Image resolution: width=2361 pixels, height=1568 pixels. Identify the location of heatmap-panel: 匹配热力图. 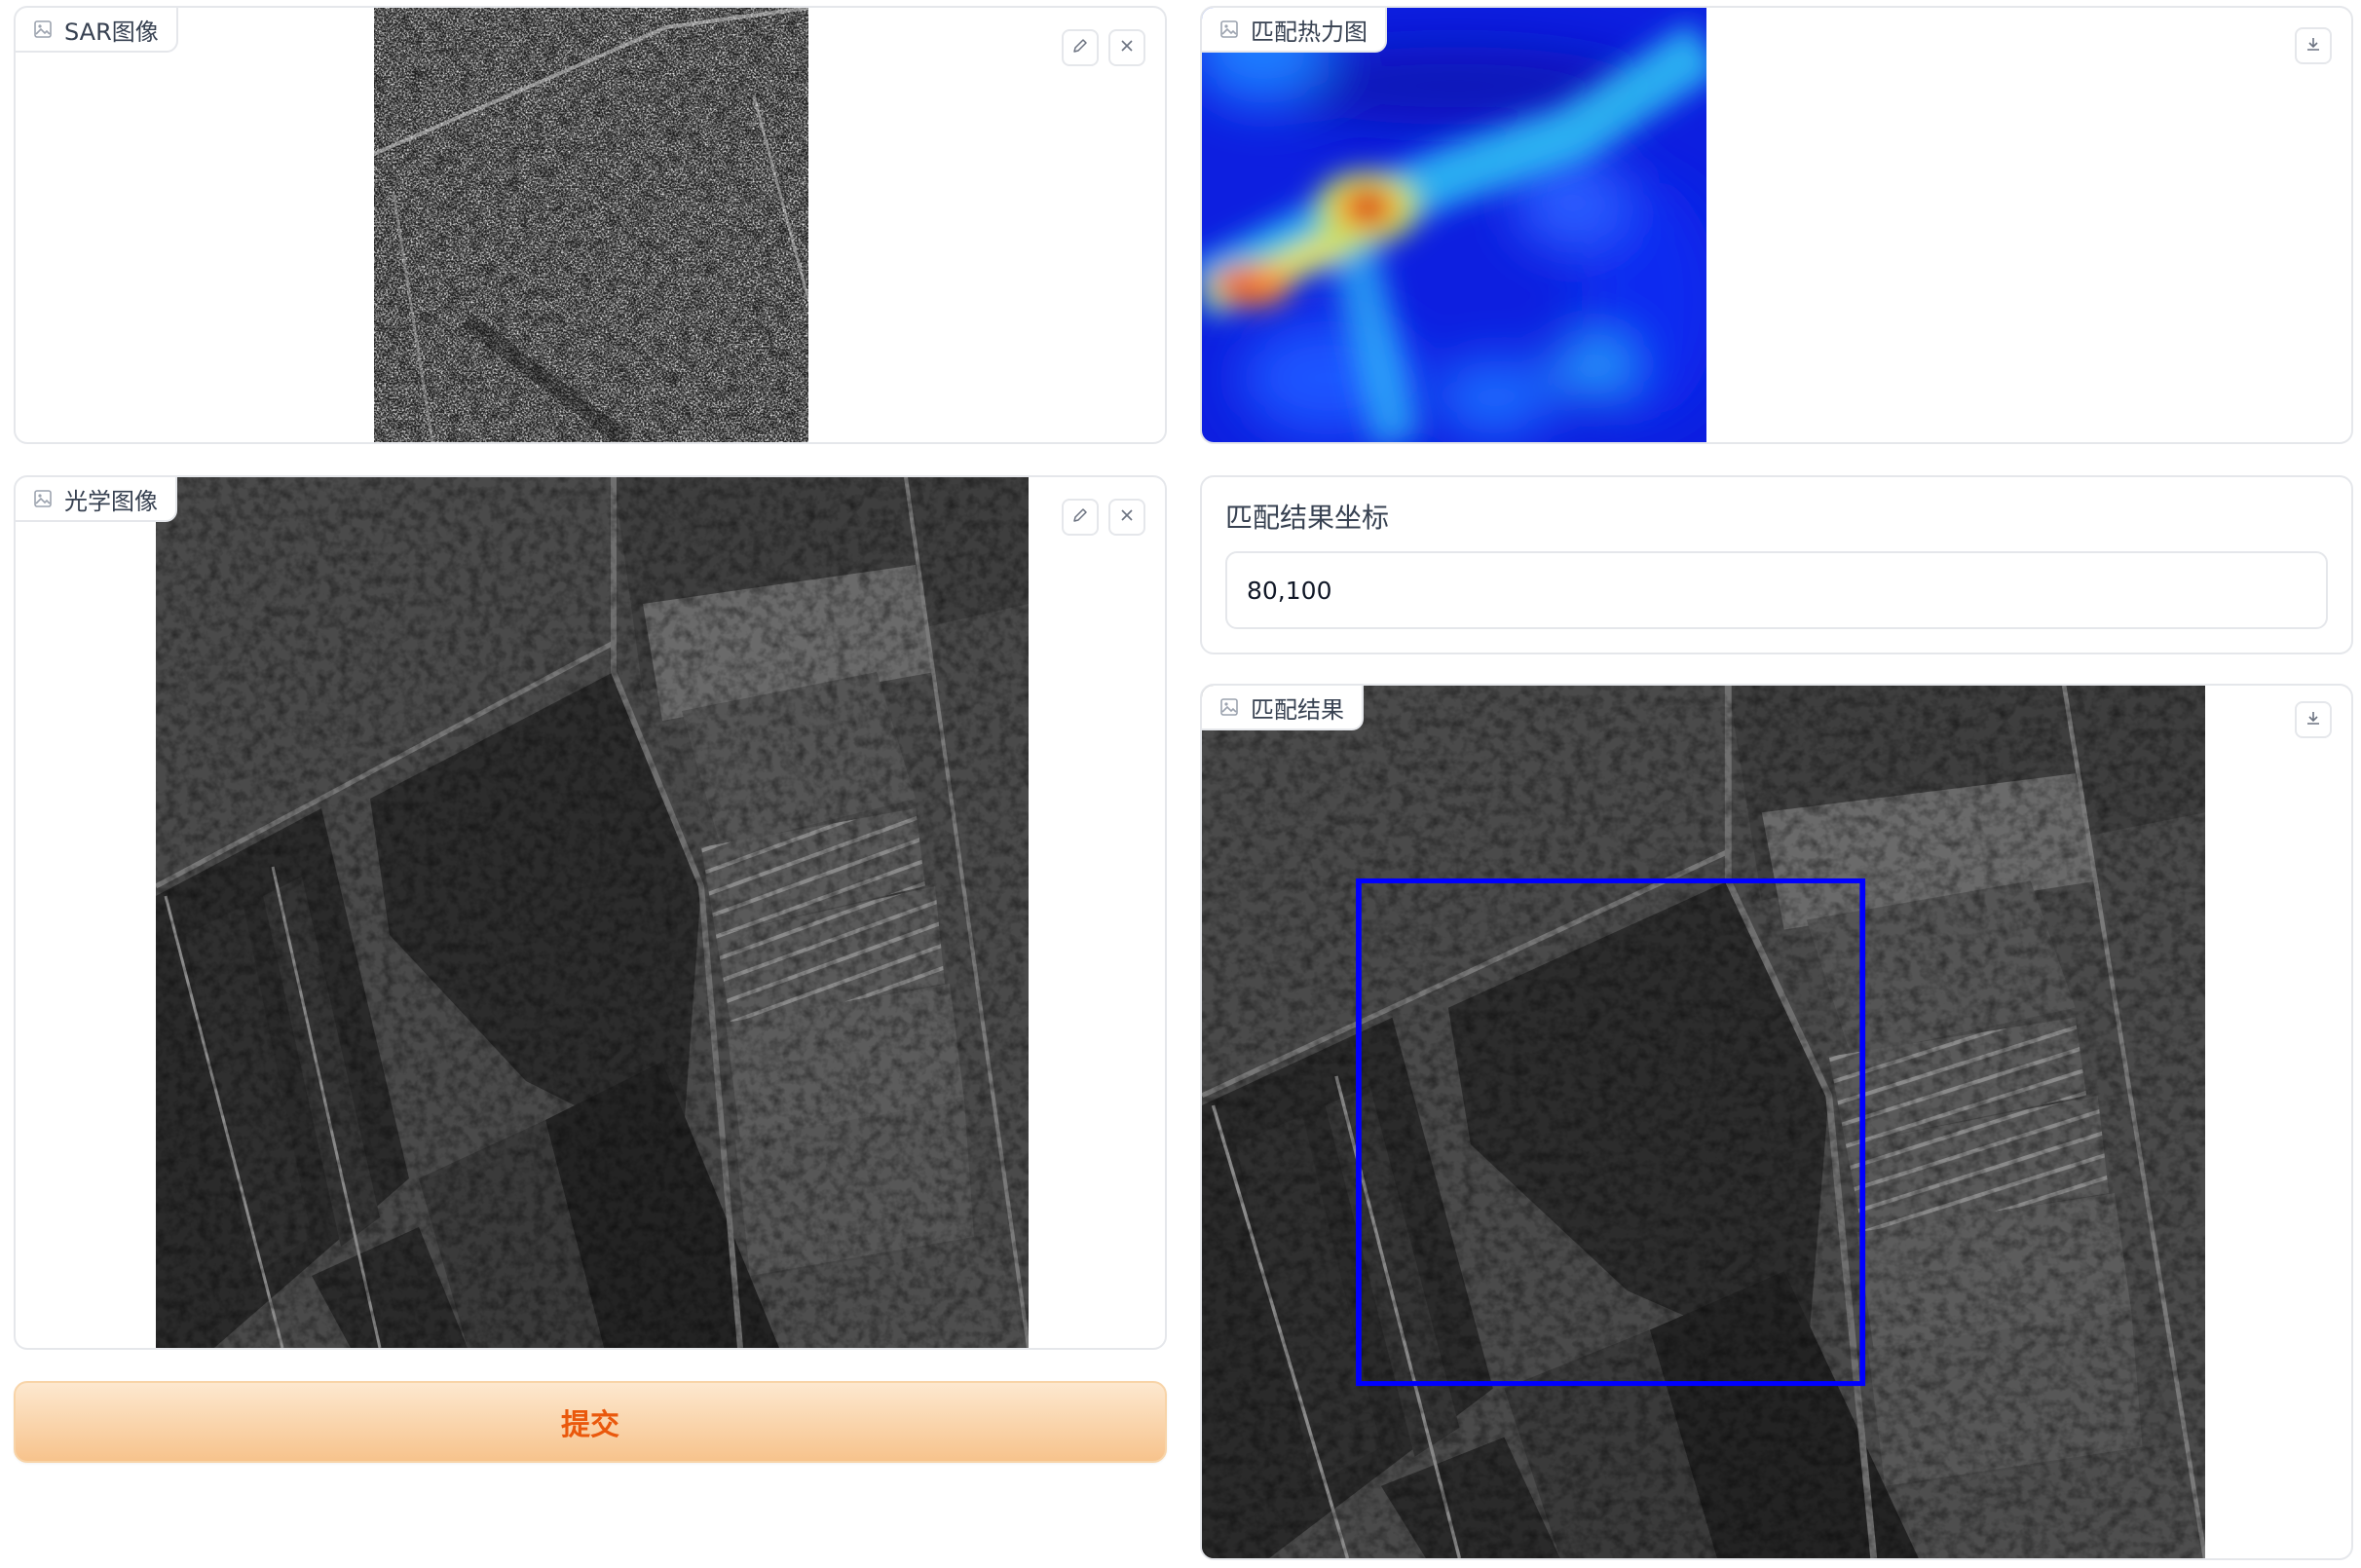
(1776, 225).